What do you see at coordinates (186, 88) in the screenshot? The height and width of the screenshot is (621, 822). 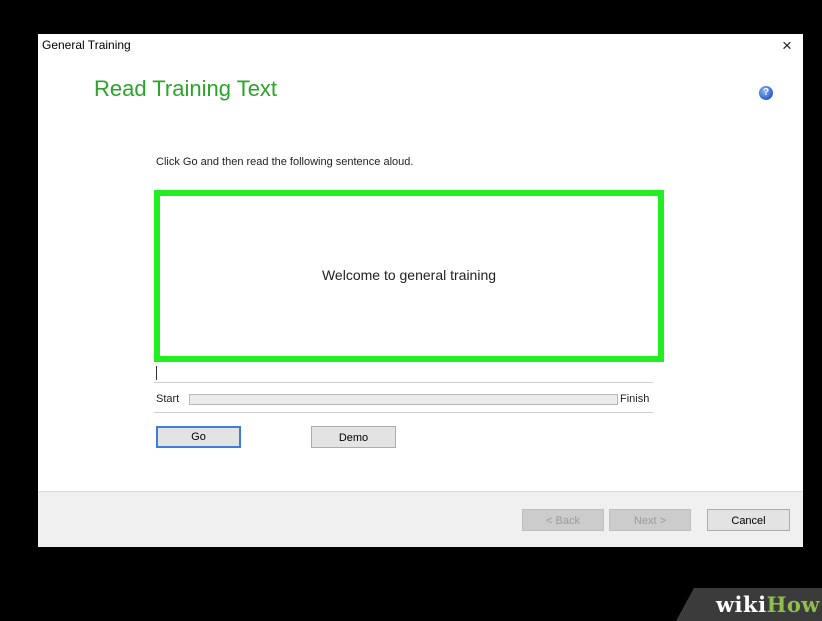 I see `page-title: Read Training Text` at bounding box center [186, 88].